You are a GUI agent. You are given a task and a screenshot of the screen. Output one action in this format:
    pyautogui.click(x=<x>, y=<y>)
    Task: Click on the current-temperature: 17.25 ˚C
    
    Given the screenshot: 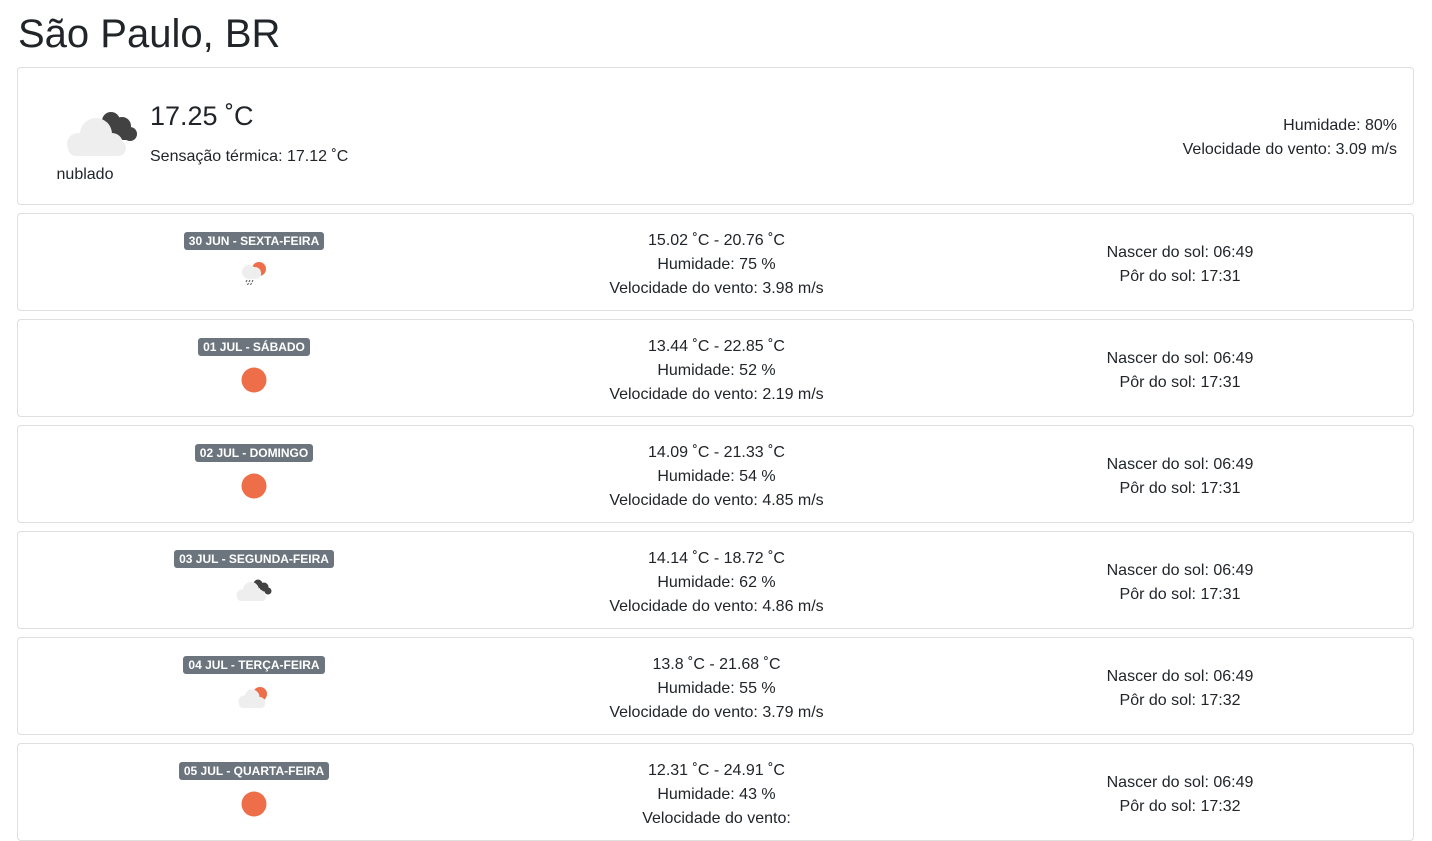 What is the action you would take?
    pyautogui.click(x=202, y=116)
    